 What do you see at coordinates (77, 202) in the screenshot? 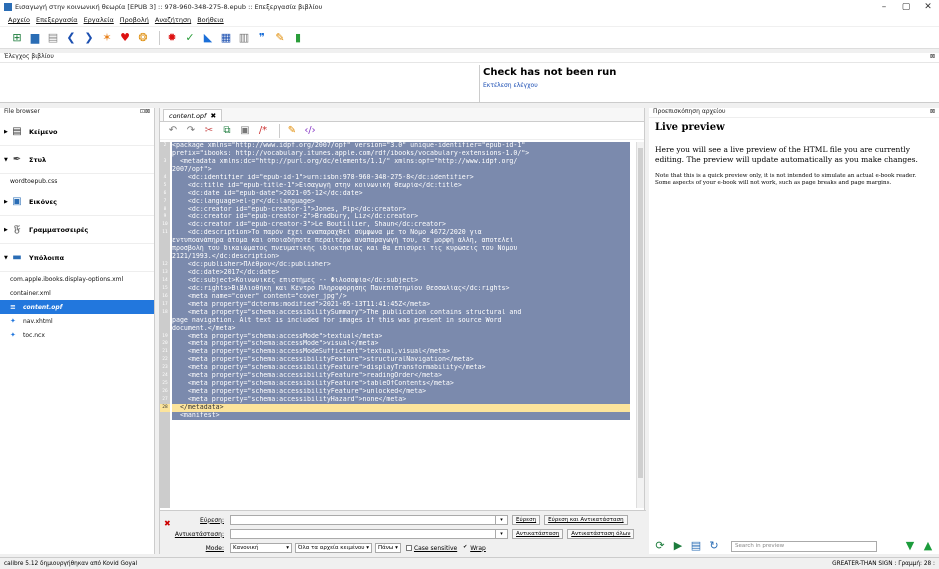
I see `group-images: ▶ ▣ Εικόνες` at bounding box center [77, 202].